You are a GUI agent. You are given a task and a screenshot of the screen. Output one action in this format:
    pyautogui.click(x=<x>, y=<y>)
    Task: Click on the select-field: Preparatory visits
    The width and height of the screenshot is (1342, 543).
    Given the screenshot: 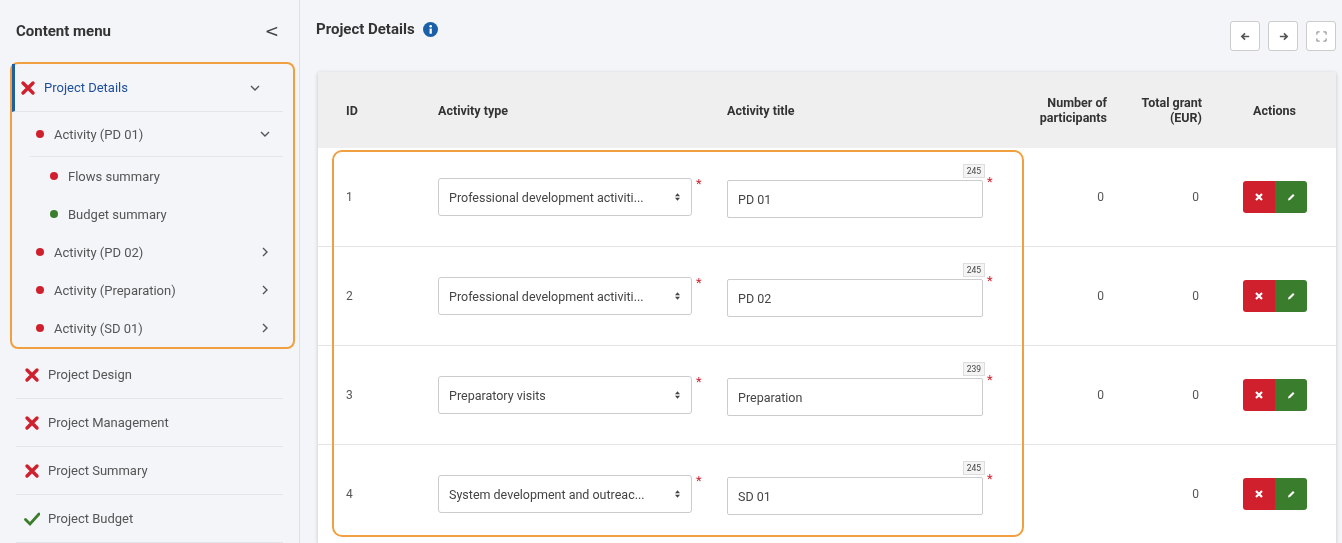 What is the action you would take?
    pyautogui.click(x=565, y=395)
    